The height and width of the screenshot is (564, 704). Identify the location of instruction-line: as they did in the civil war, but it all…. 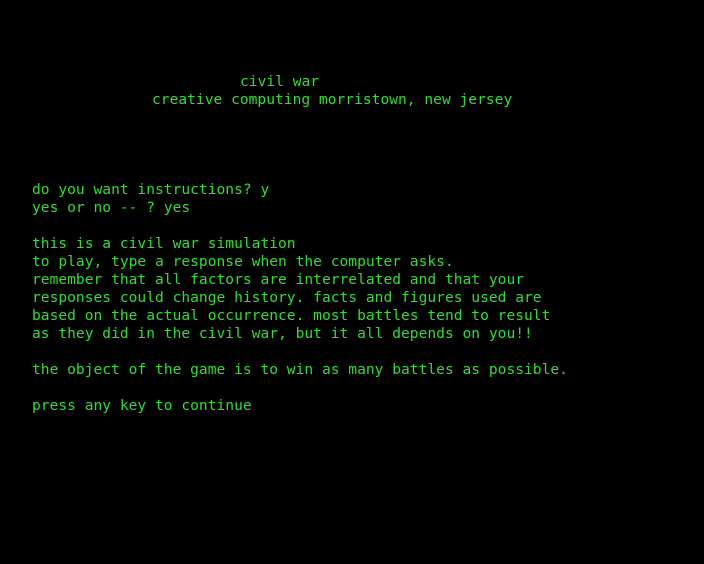
(282, 333).